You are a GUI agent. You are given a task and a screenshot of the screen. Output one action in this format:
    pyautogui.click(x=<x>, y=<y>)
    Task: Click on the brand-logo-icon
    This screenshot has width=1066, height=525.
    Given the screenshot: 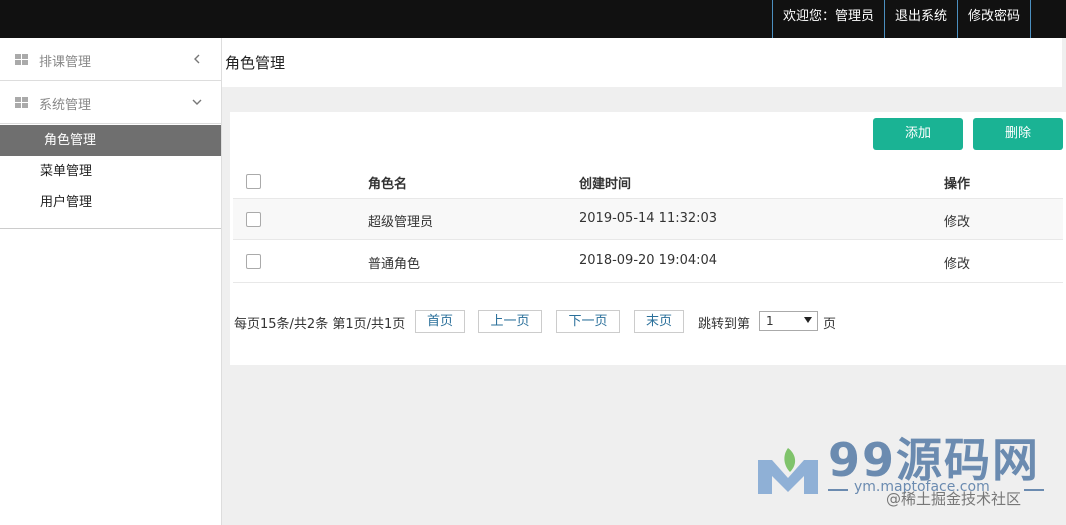 What is the action you would take?
    pyautogui.click(x=788, y=471)
    